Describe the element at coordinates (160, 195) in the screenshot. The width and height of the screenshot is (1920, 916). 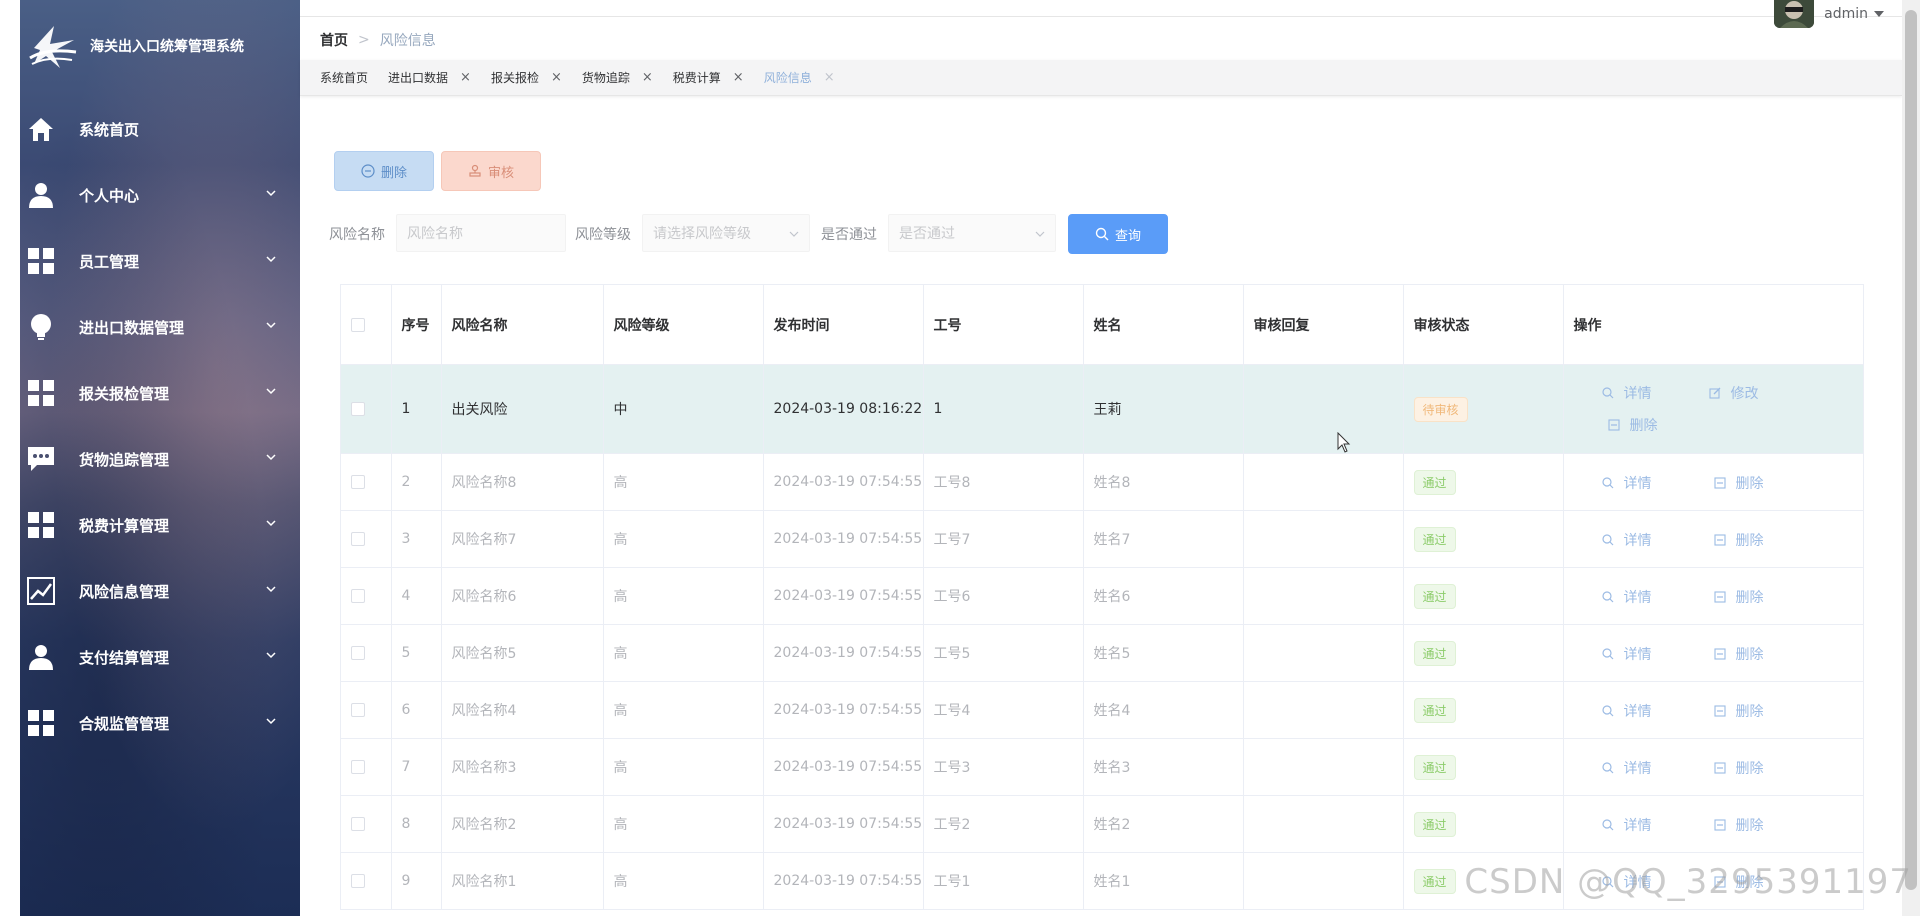
I see `sidebar-item-1: 个人中心` at that location.